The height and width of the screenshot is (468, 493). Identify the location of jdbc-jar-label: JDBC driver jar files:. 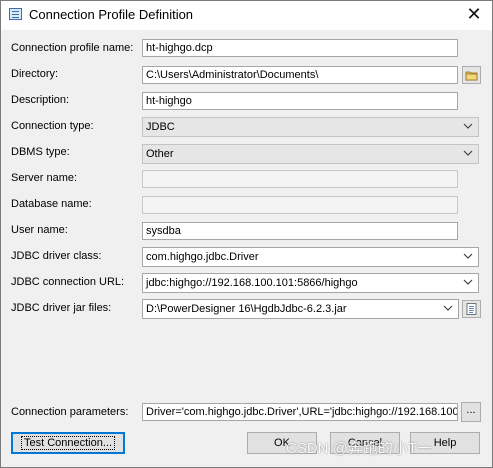
(61, 308).